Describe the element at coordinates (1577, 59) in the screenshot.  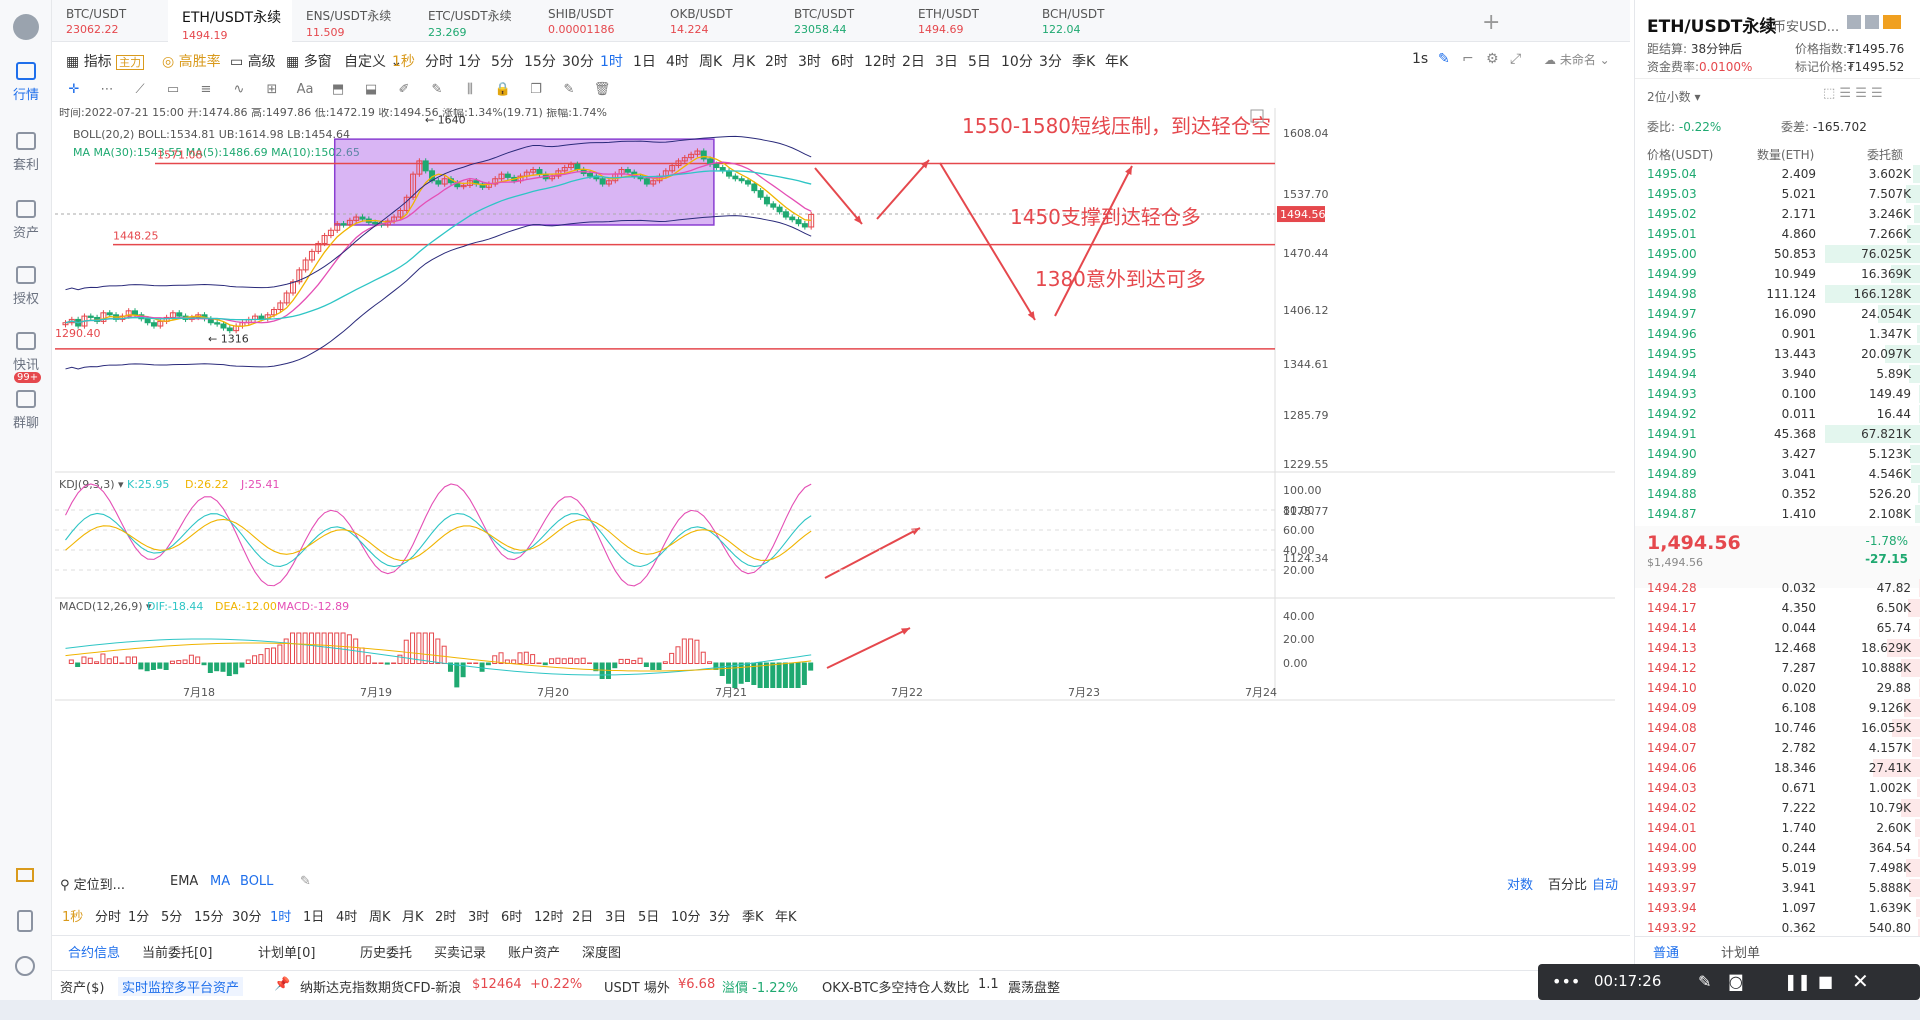
I see `layout-name: ☁ 未命名 ⌄` at that location.